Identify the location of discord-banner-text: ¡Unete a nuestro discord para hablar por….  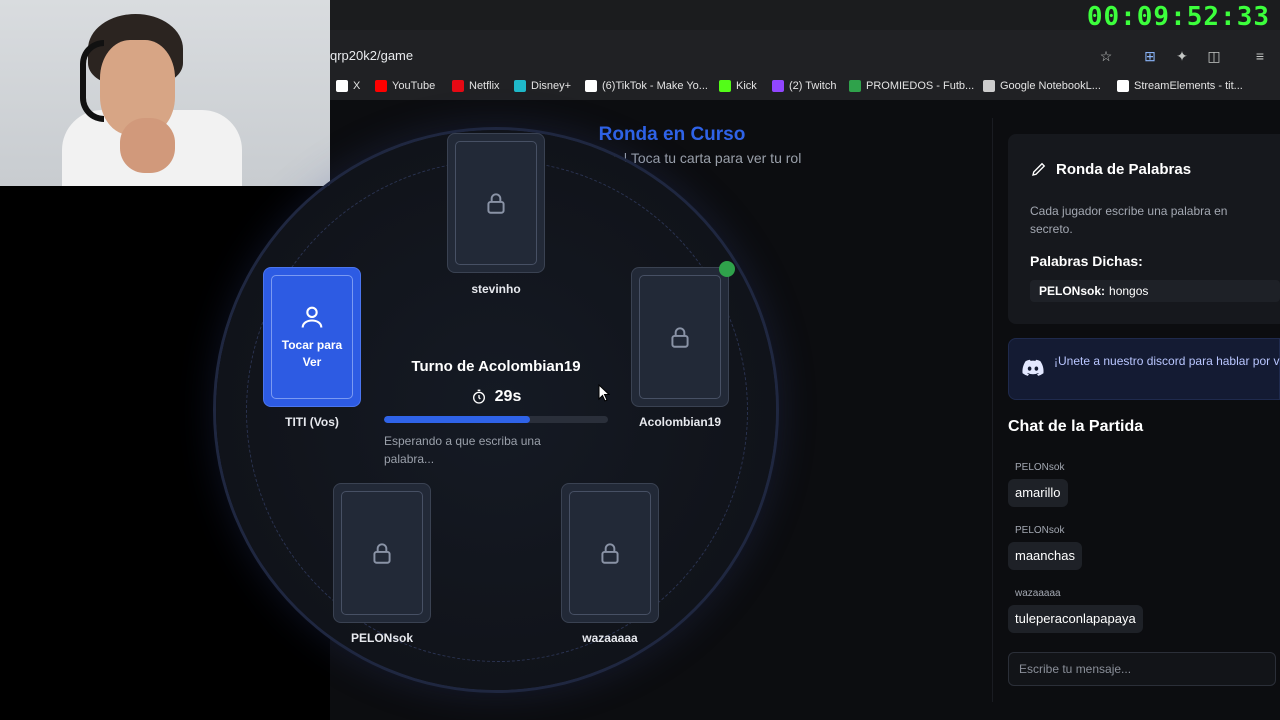
(1167, 361).